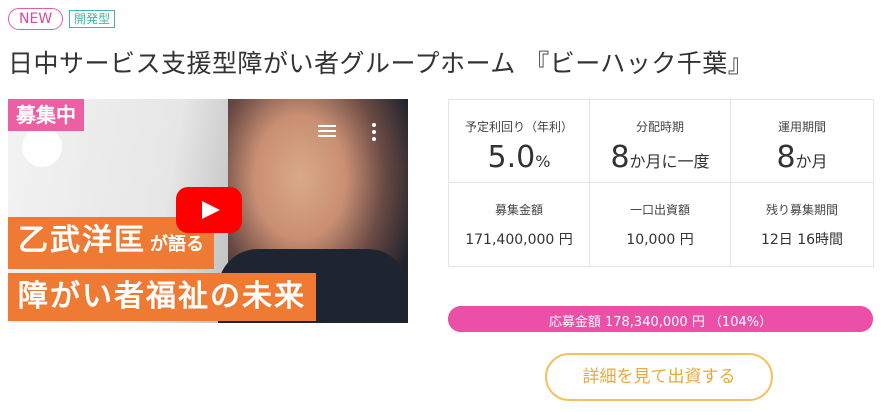 The width and height of the screenshot is (881, 412). I want to click on stat-label: 予定利回り（年利）, so click(518, 127).